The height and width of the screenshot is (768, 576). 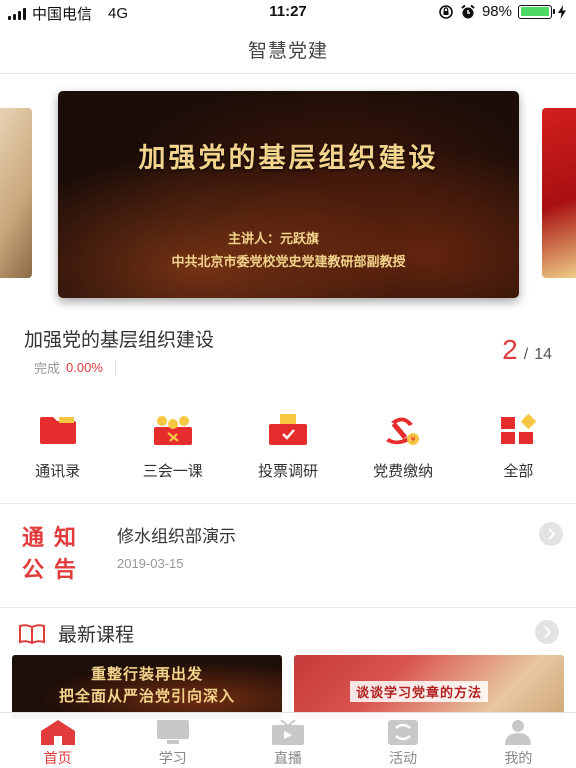 I want to click on quick-menu: 通讯录 三会一课 投票调研 ¥ 党费缴纳 全部, so click(x=288, y=452).